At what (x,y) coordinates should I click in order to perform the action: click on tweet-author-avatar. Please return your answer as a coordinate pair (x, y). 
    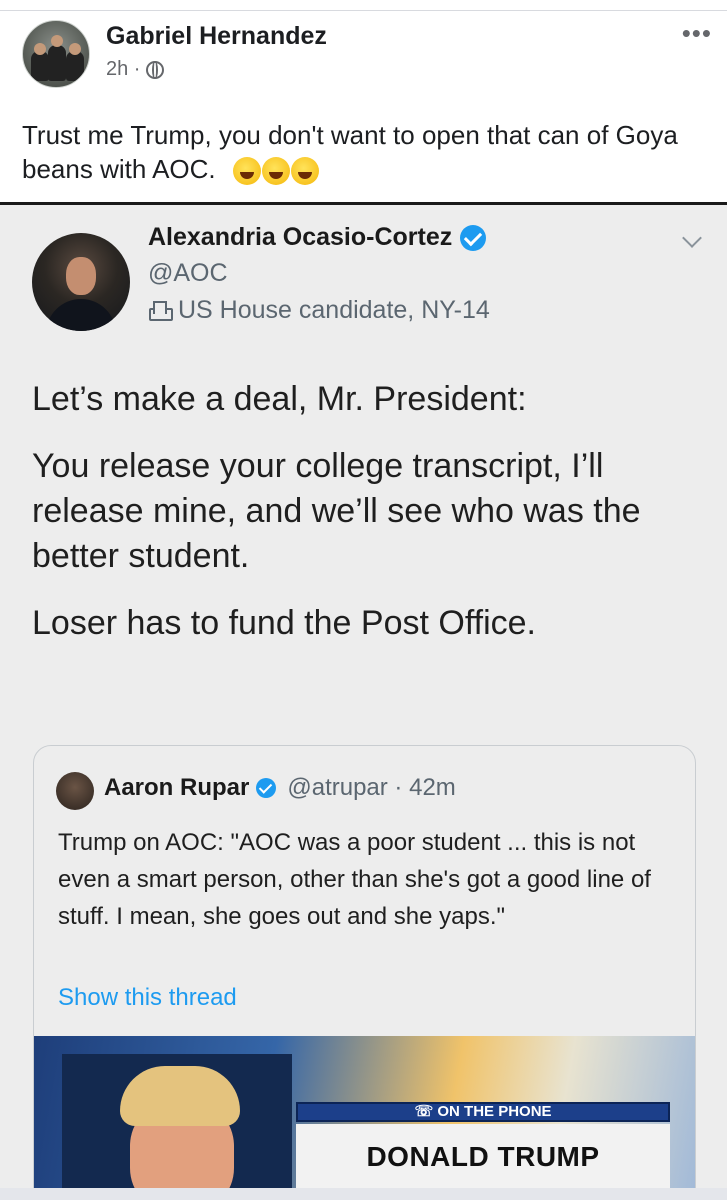
    Looking at the image, I should click on (81, 282).